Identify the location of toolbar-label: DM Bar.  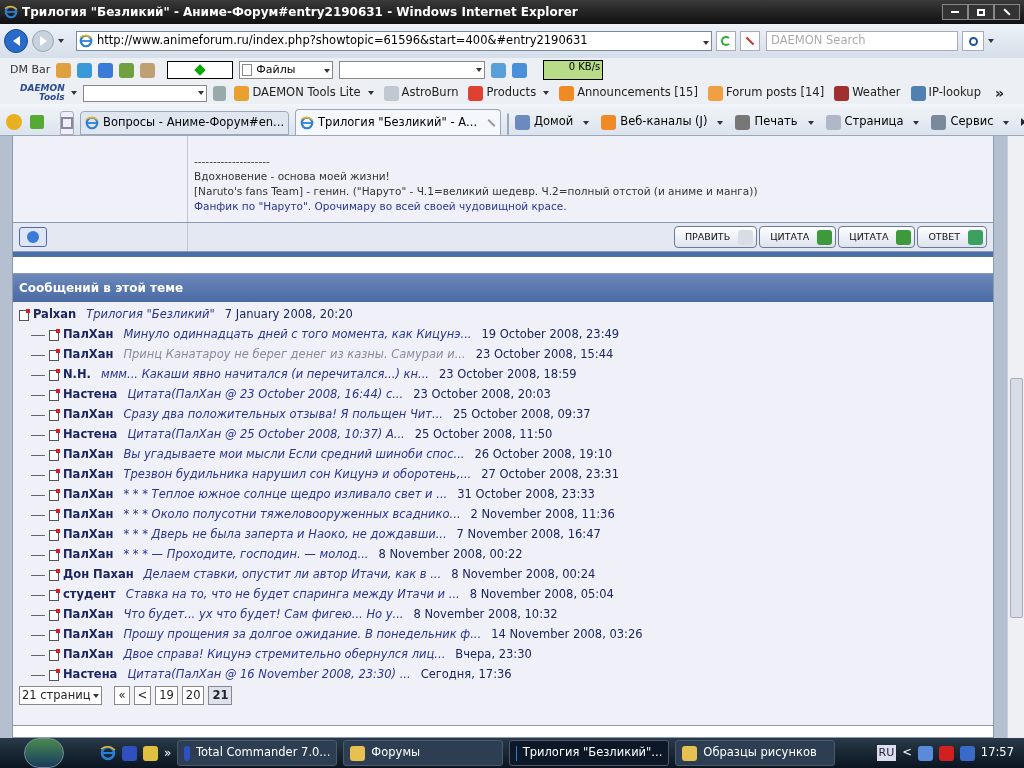
(30, 69).